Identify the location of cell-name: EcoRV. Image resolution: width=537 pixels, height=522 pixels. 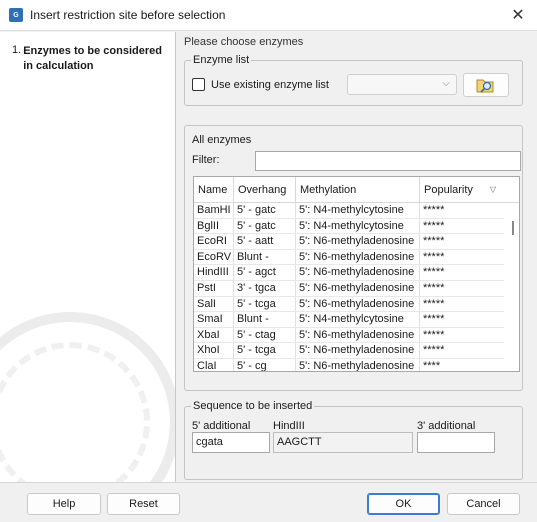
(214, 257).